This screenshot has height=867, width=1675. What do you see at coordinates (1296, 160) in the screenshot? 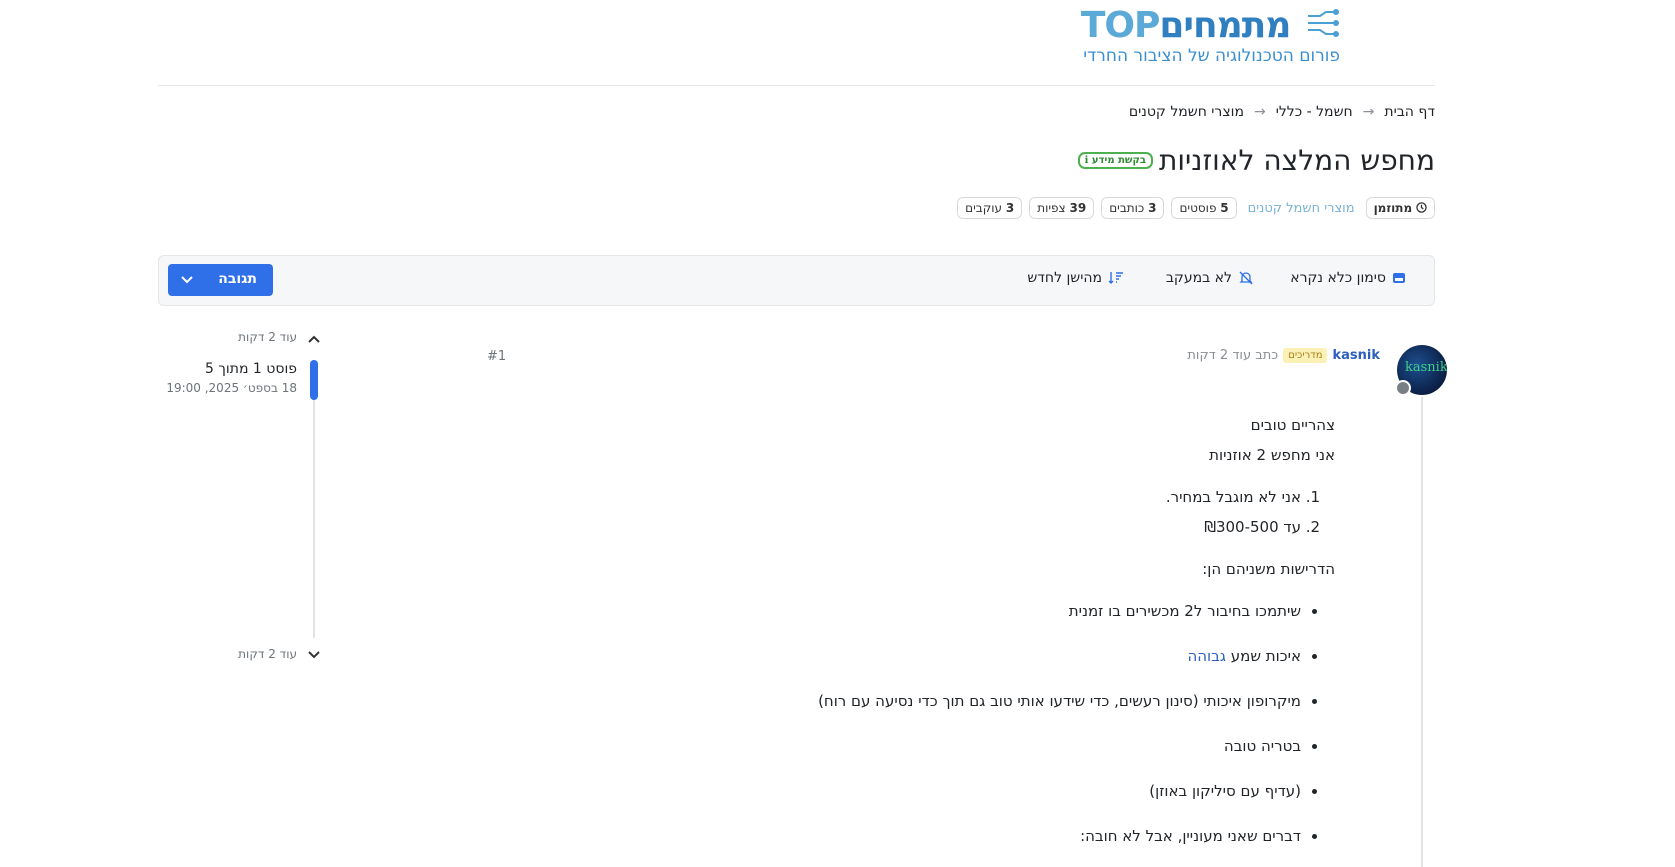
I see `page-title: מחפש המלצה לאוזניות` at bounding box center [1296, 160].